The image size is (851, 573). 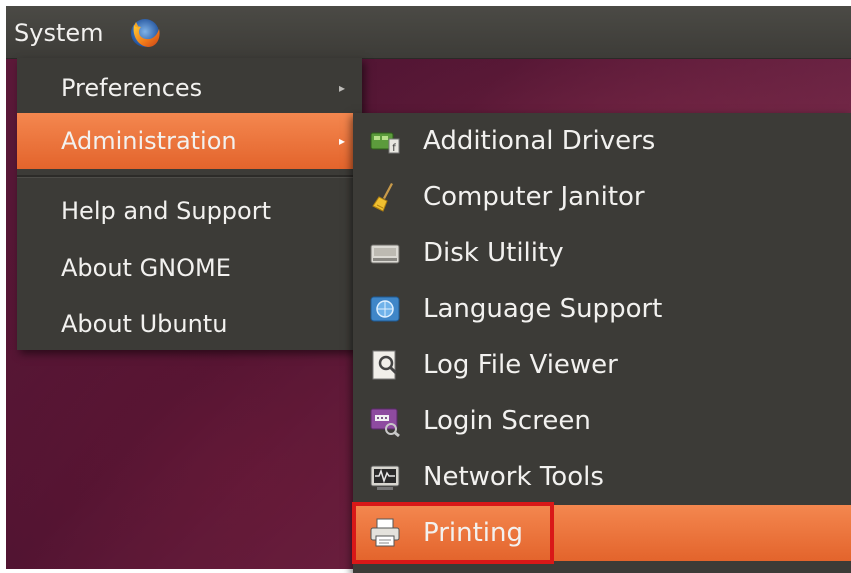 I want to click on menu-item-help-and-support: Help and Support, so click(x=189, y=211).